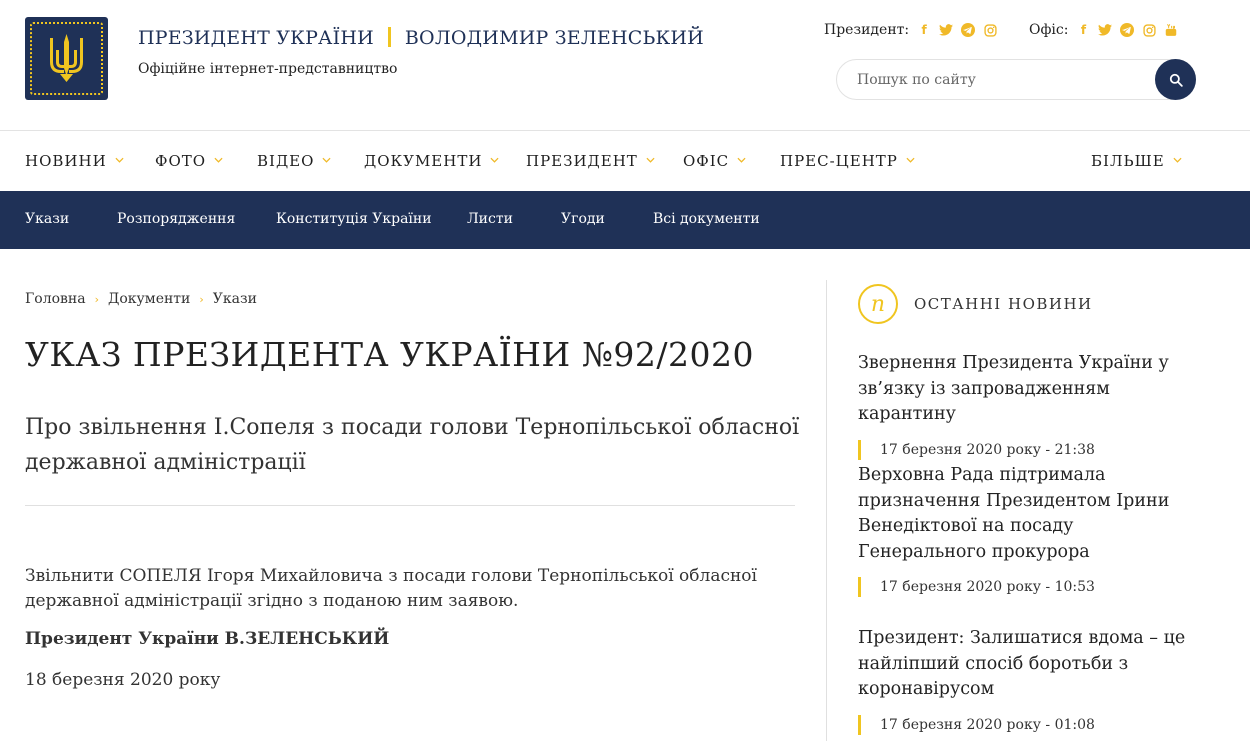  I want to click on subnav-item-constitution: Конституція України, so click(354, 219).